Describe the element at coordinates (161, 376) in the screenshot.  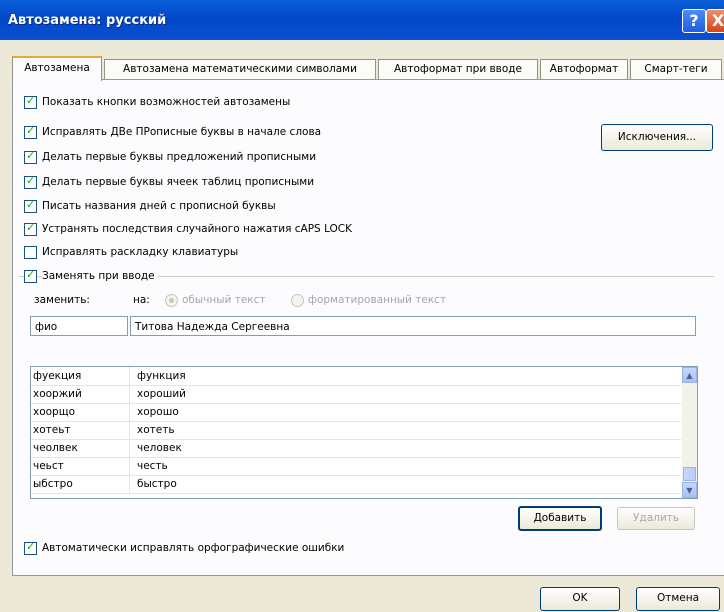
I see `entry-to: функция` at that location.